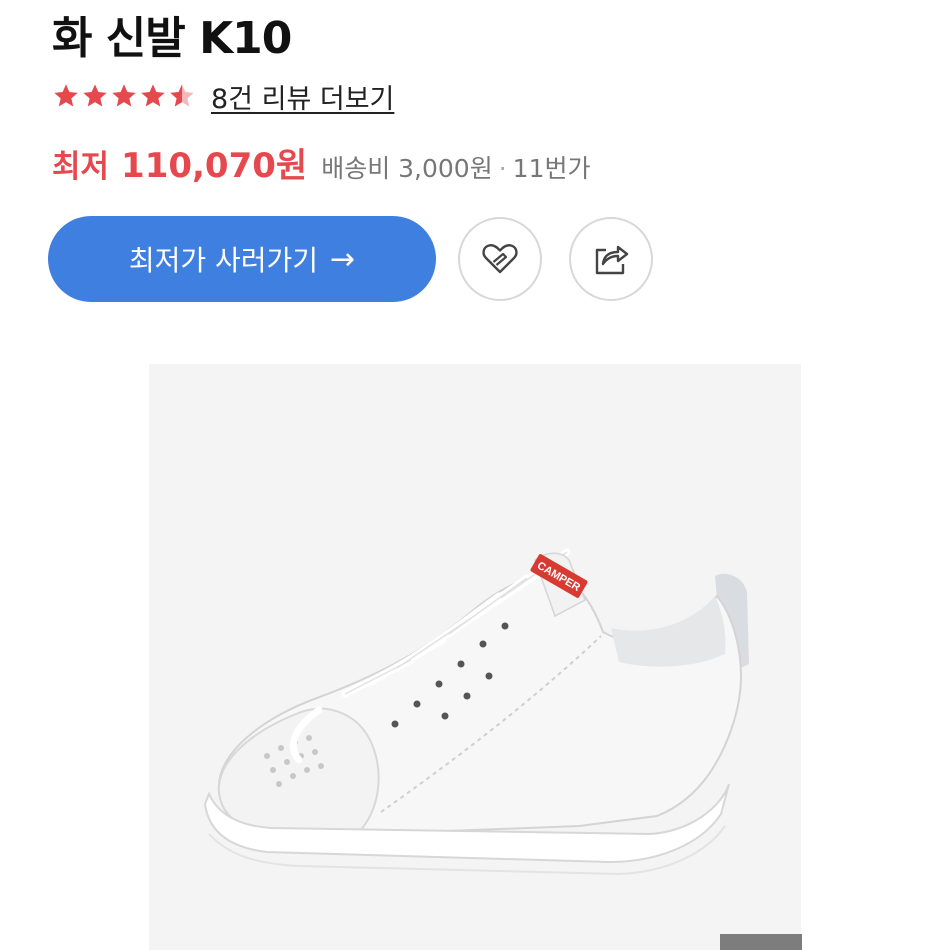  What do you see at coordinates (407, 168) in the screenshot?
I see `shipping-fee: 배송비 3,000원` at bounding box center [407, 168].